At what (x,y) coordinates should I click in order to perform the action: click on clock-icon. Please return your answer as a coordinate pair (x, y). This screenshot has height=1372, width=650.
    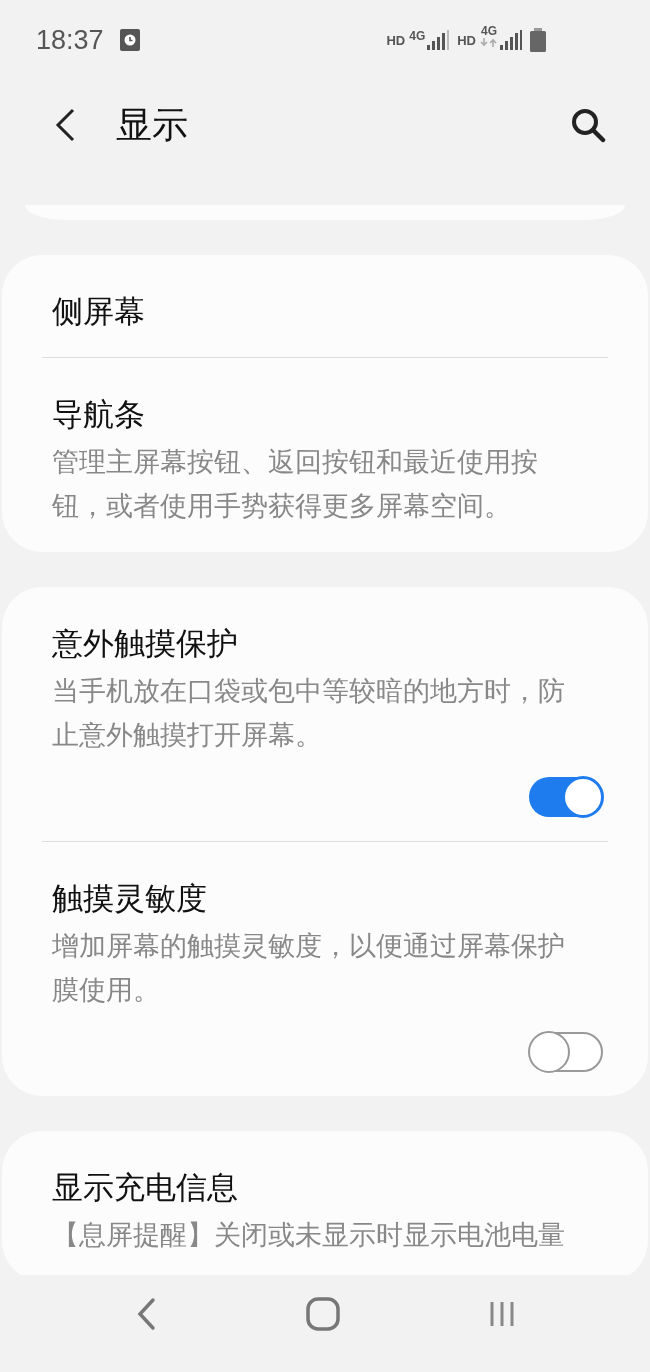
    Looking at the image, I should click on (129, 40).